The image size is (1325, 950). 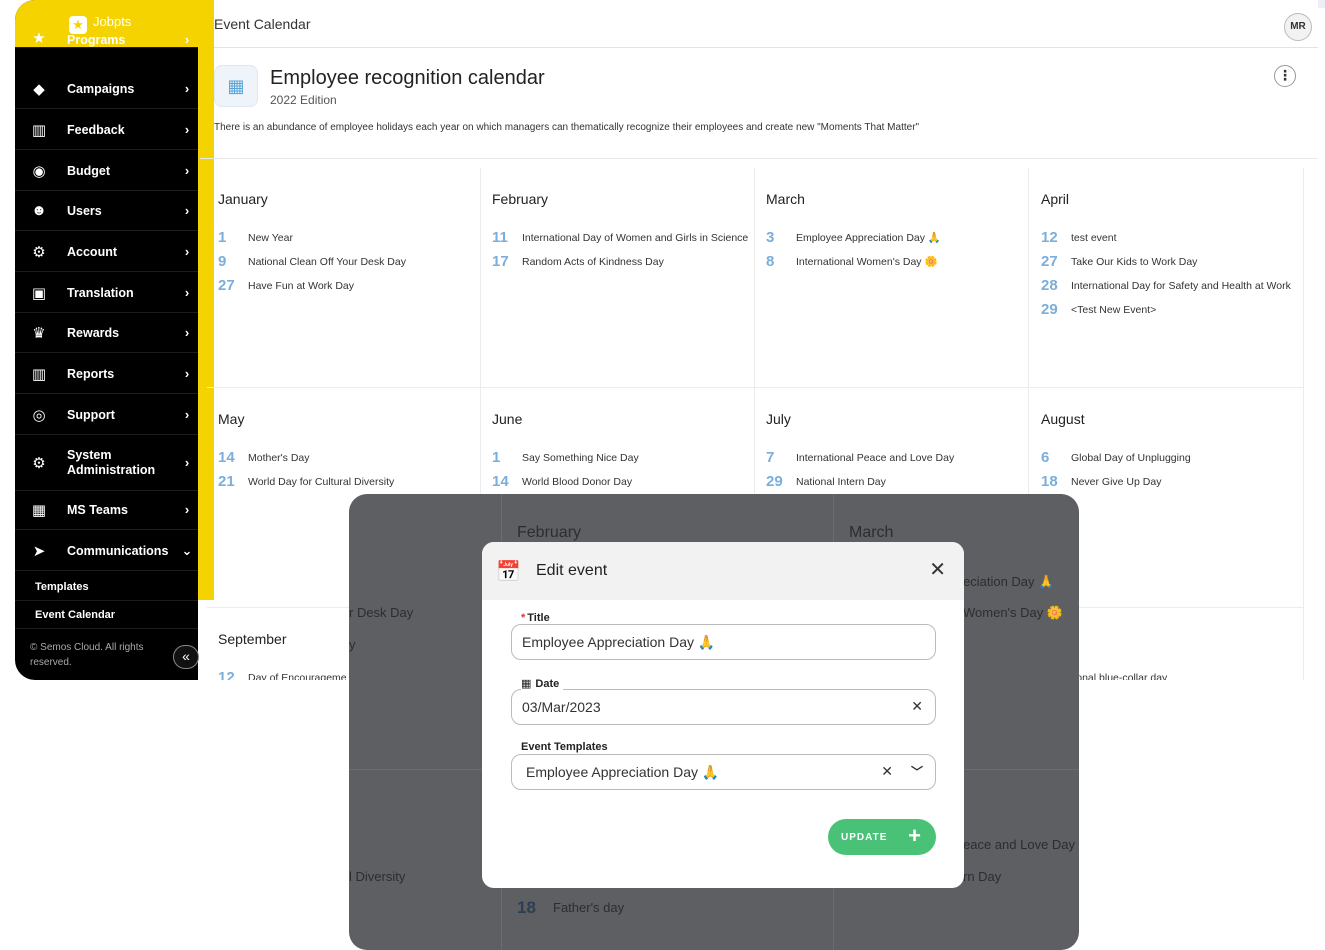 I want to click on event-templates-select: Employee Appreciation Day 🙏 ✕ ﹀, so click(x=723, y=772).